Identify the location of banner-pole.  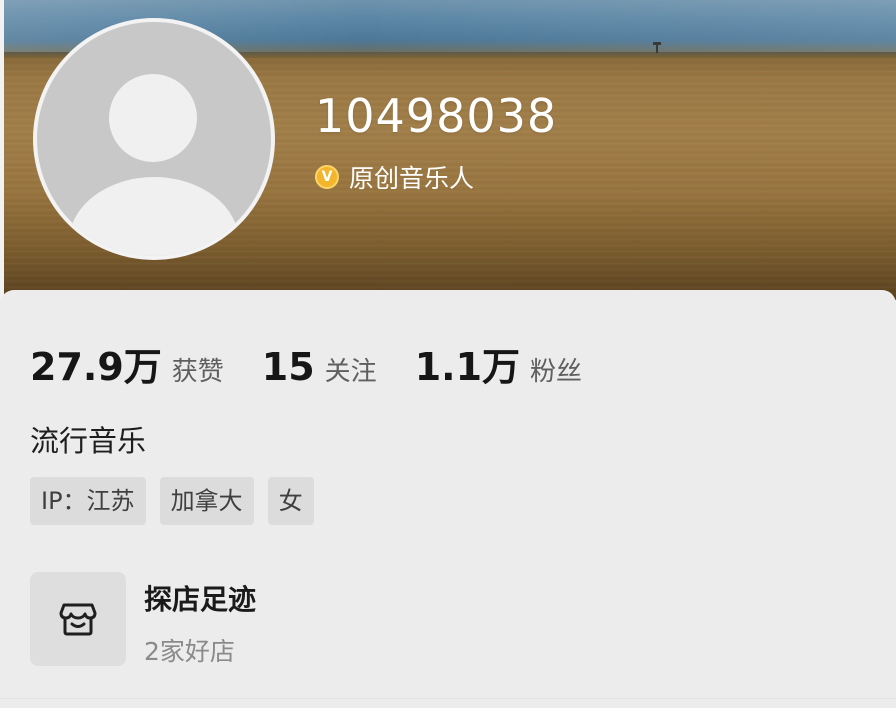
(657, 47).